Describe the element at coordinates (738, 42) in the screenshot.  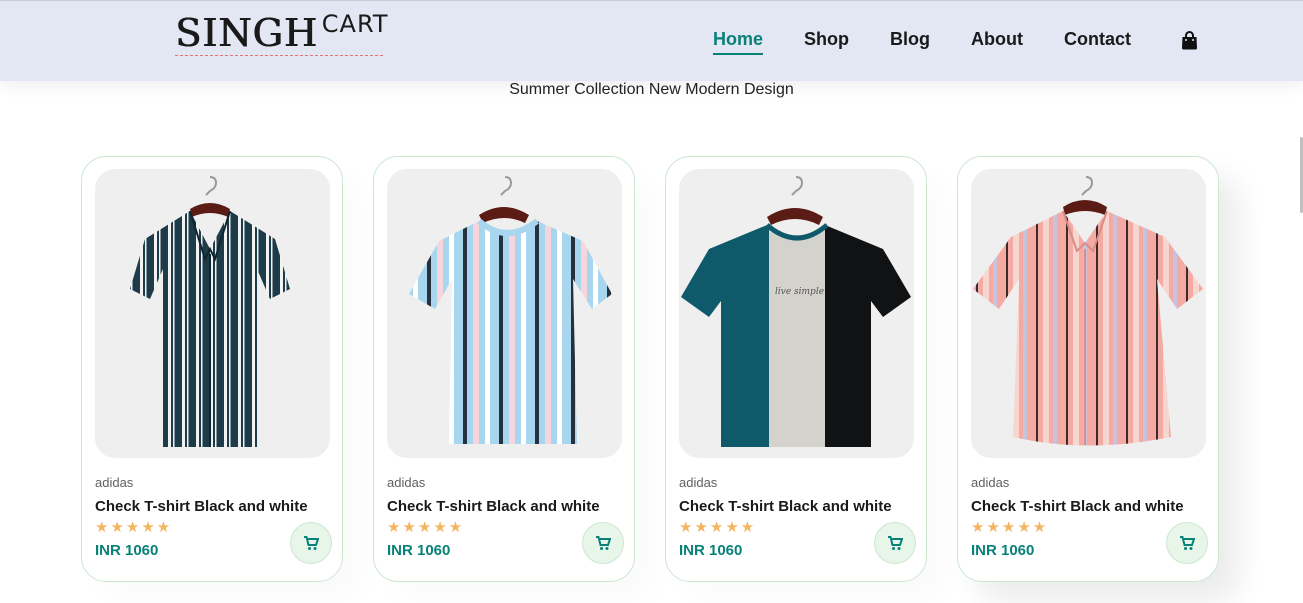
I see `nav-home: Home` at that location.